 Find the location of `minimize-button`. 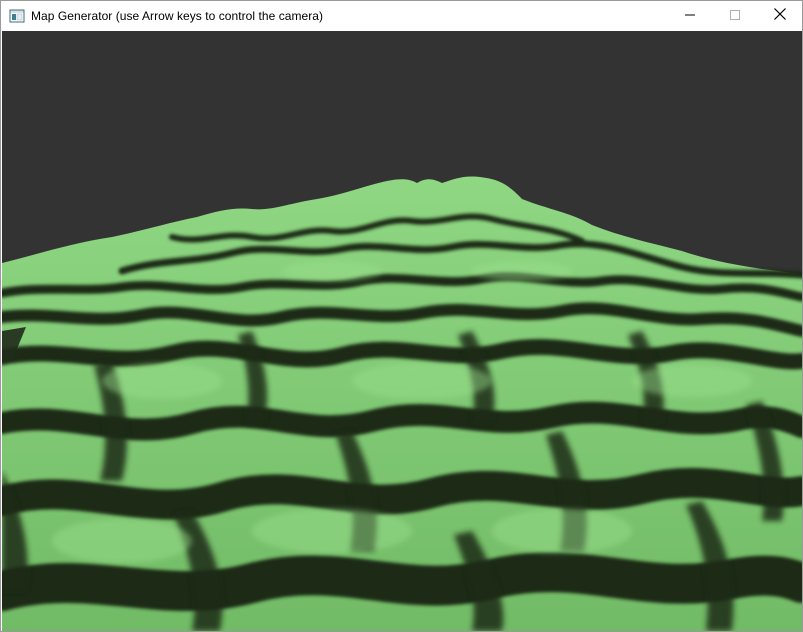

minimize-button is located at coordinates (689, 15).